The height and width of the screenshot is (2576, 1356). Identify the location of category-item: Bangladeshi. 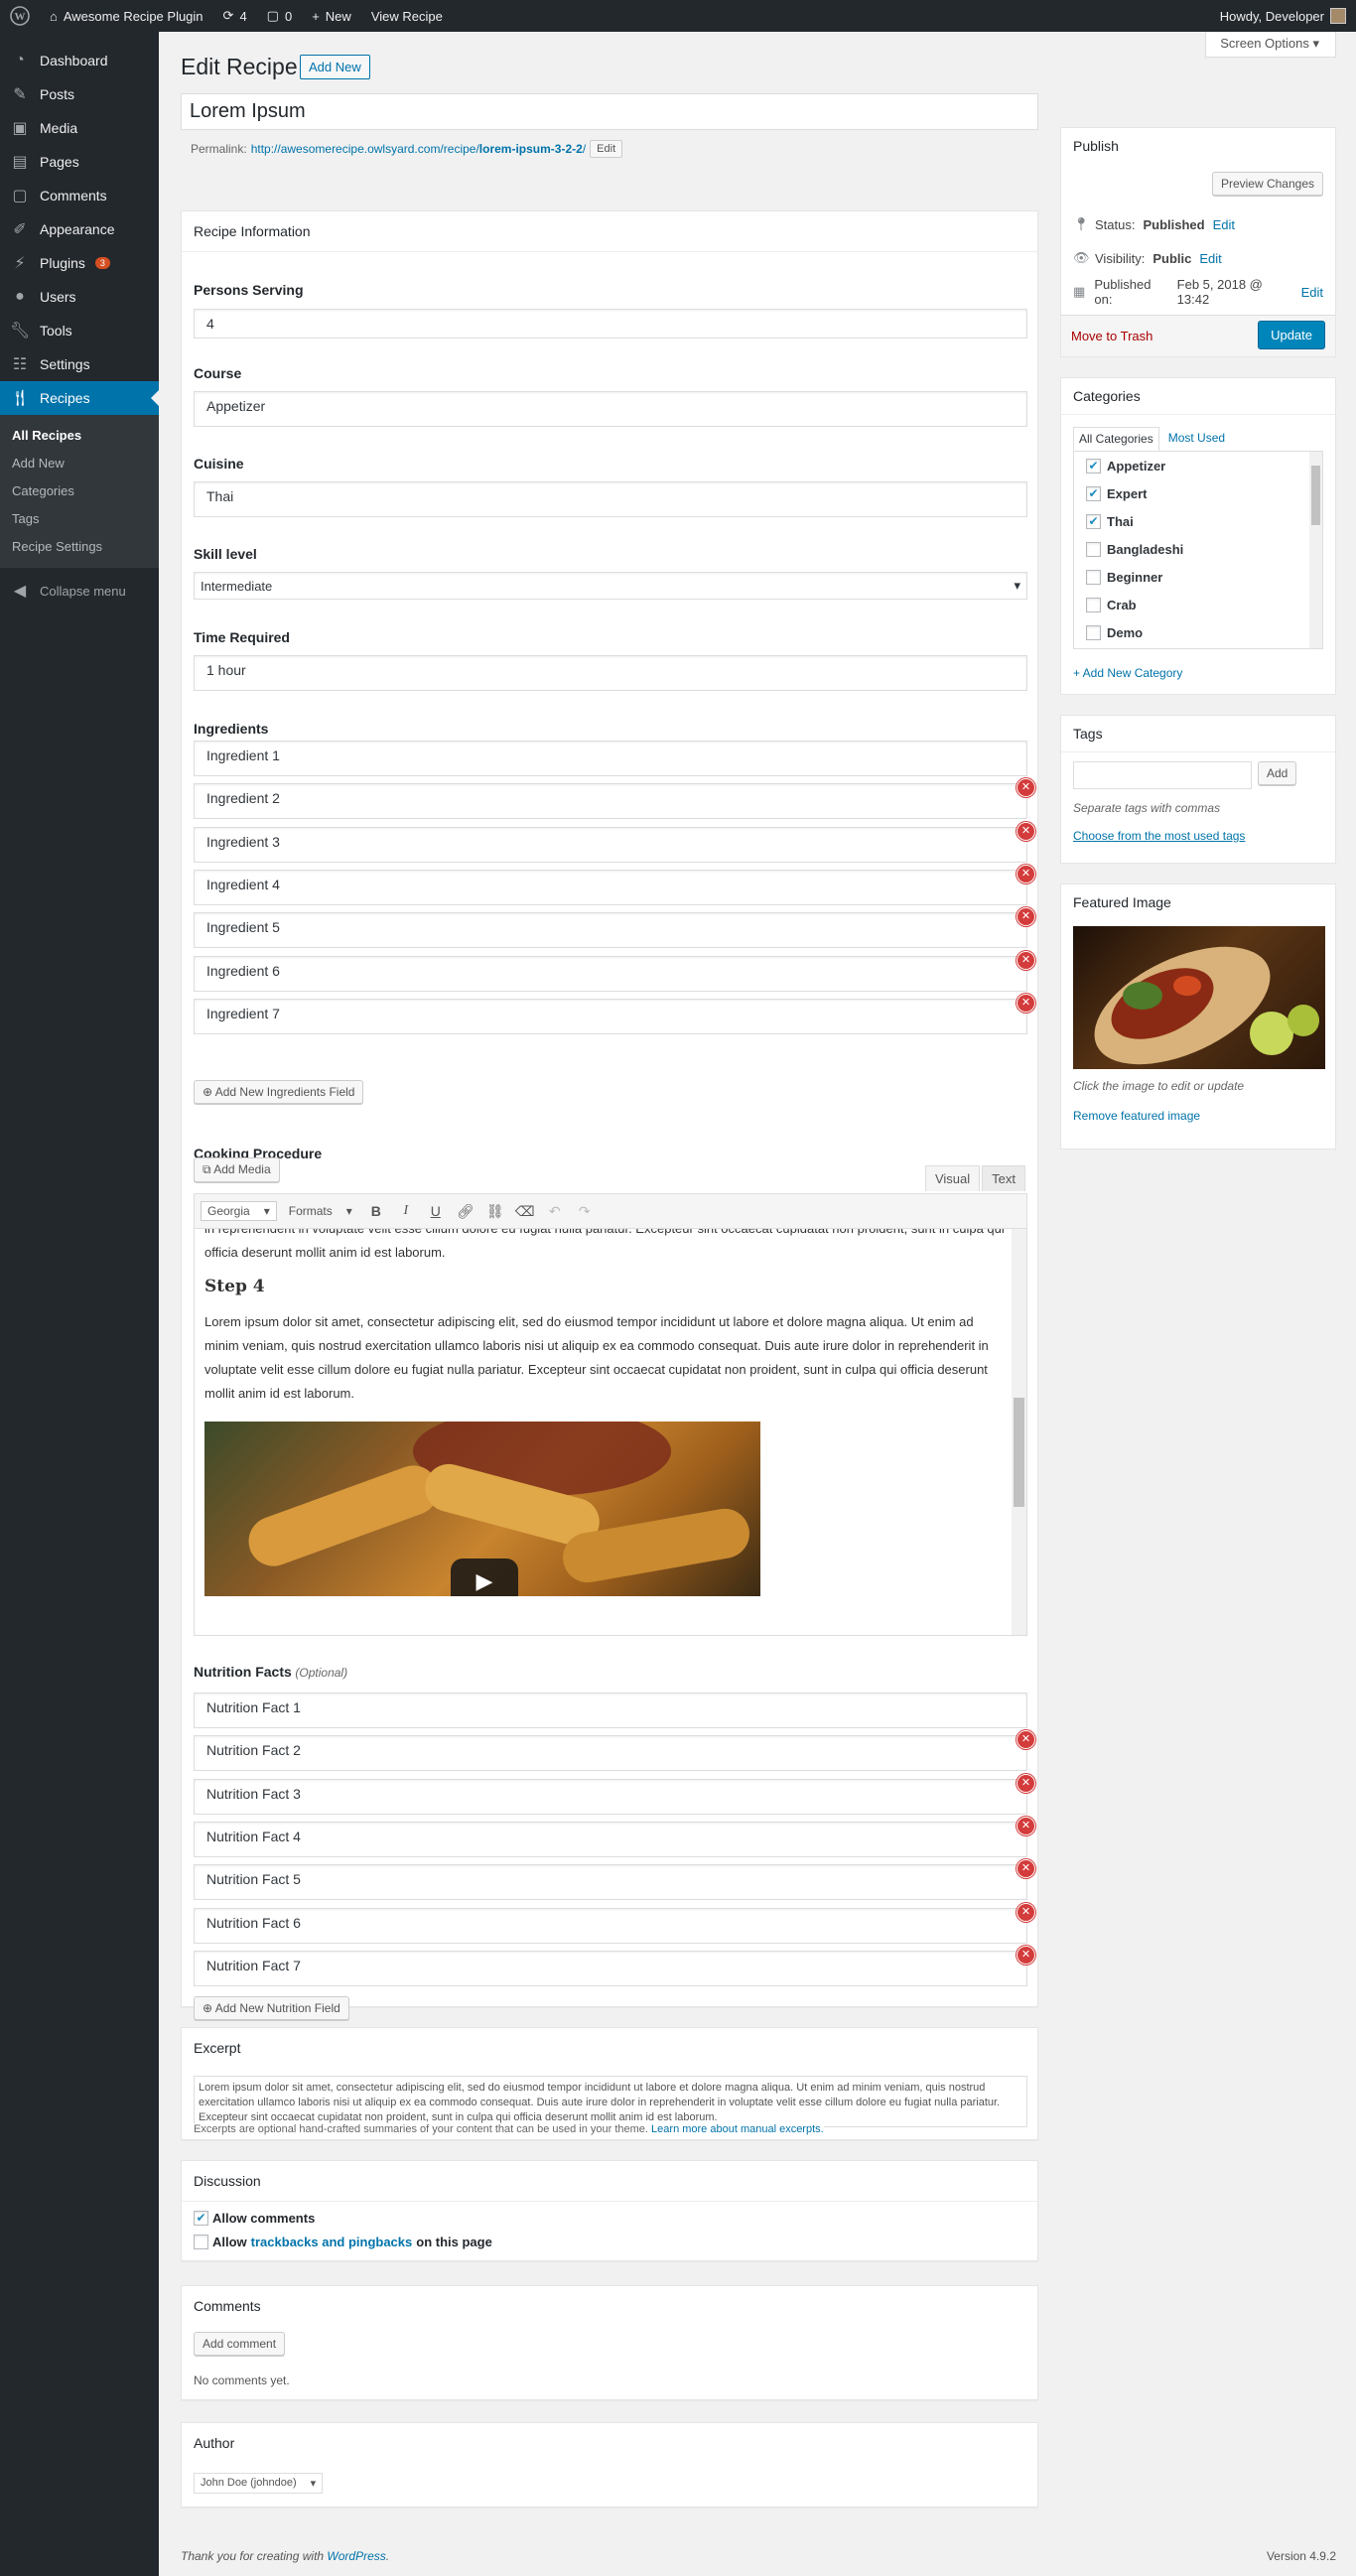
(1198, 549).